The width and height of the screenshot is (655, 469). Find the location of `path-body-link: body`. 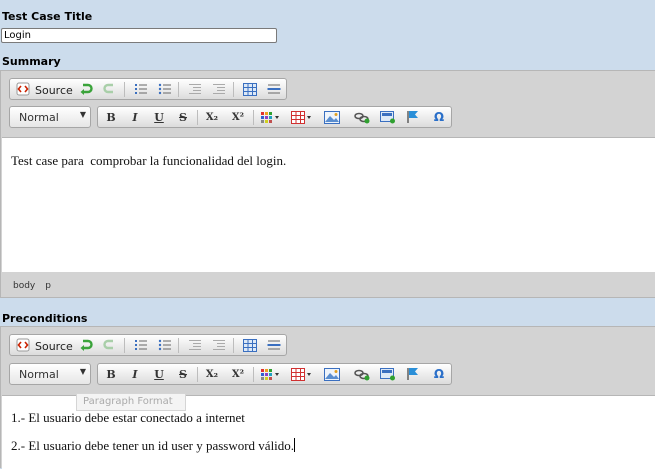

path-body-link: body is located at coordinates (24, 286).